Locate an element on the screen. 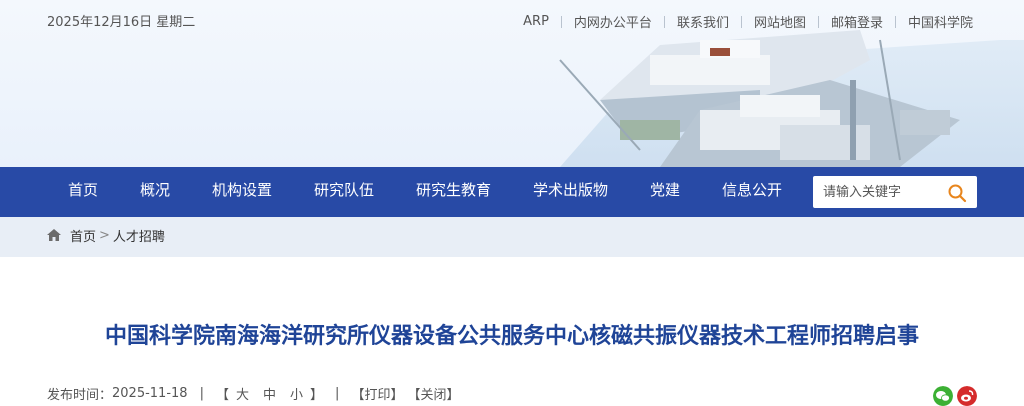 This screenshot has width=1024, height=406. publish-date: 2025-11-18 is located at coordinates (150, 393).